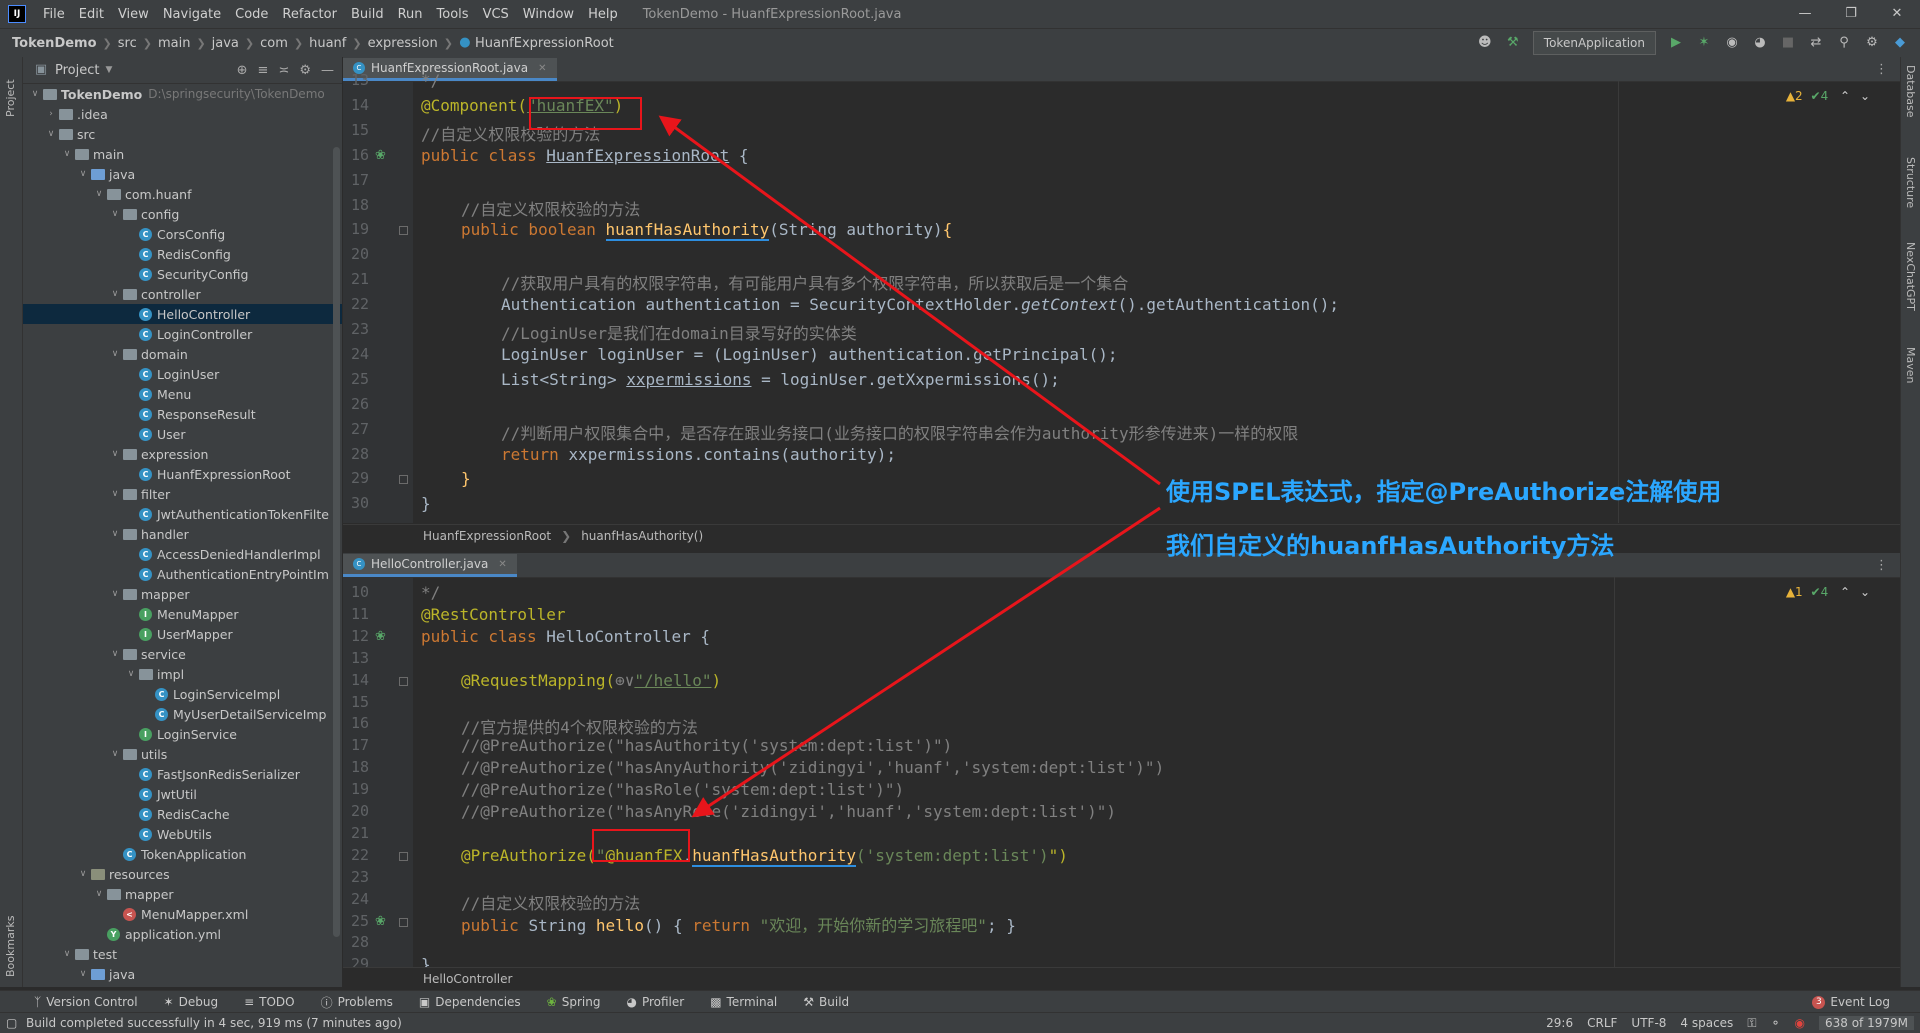 The width and height of the screenshot is (1920, 1033). What do you see at coordinates (496, 14) in the screenshot?
I see `menu-vcs: VCS` at bounding box center [496, 14].